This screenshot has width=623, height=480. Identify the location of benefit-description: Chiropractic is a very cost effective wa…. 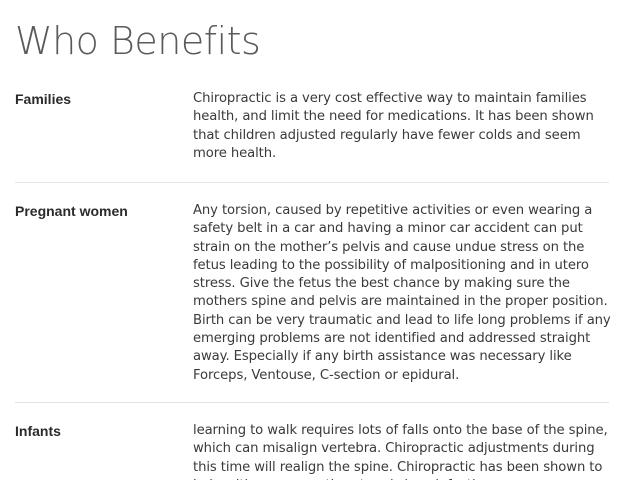
(393, 126).